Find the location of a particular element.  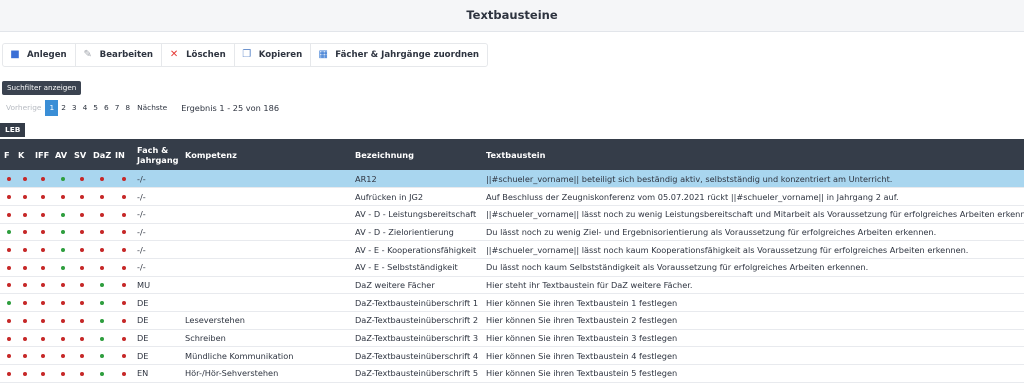

pagination-page-1: 1 is located at coordinates (52, 108).